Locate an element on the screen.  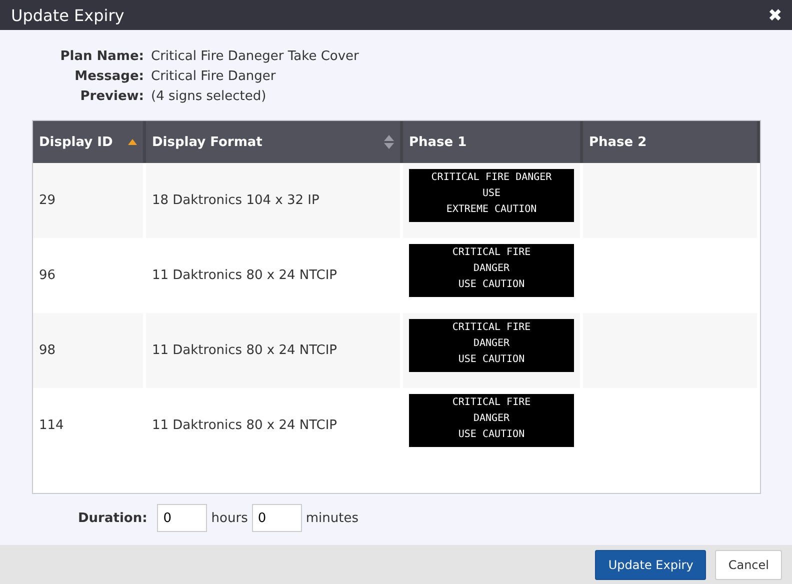
field-value: Critical Fire Danger is located at coordinates (213, 76).